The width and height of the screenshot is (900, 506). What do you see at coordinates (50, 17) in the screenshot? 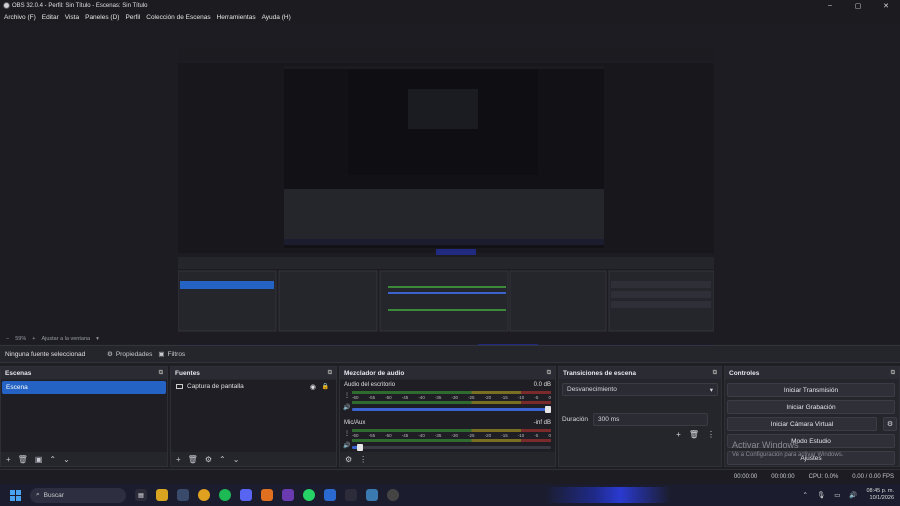
I see `menu-editar: Editar` at bounding box center [50, 17].